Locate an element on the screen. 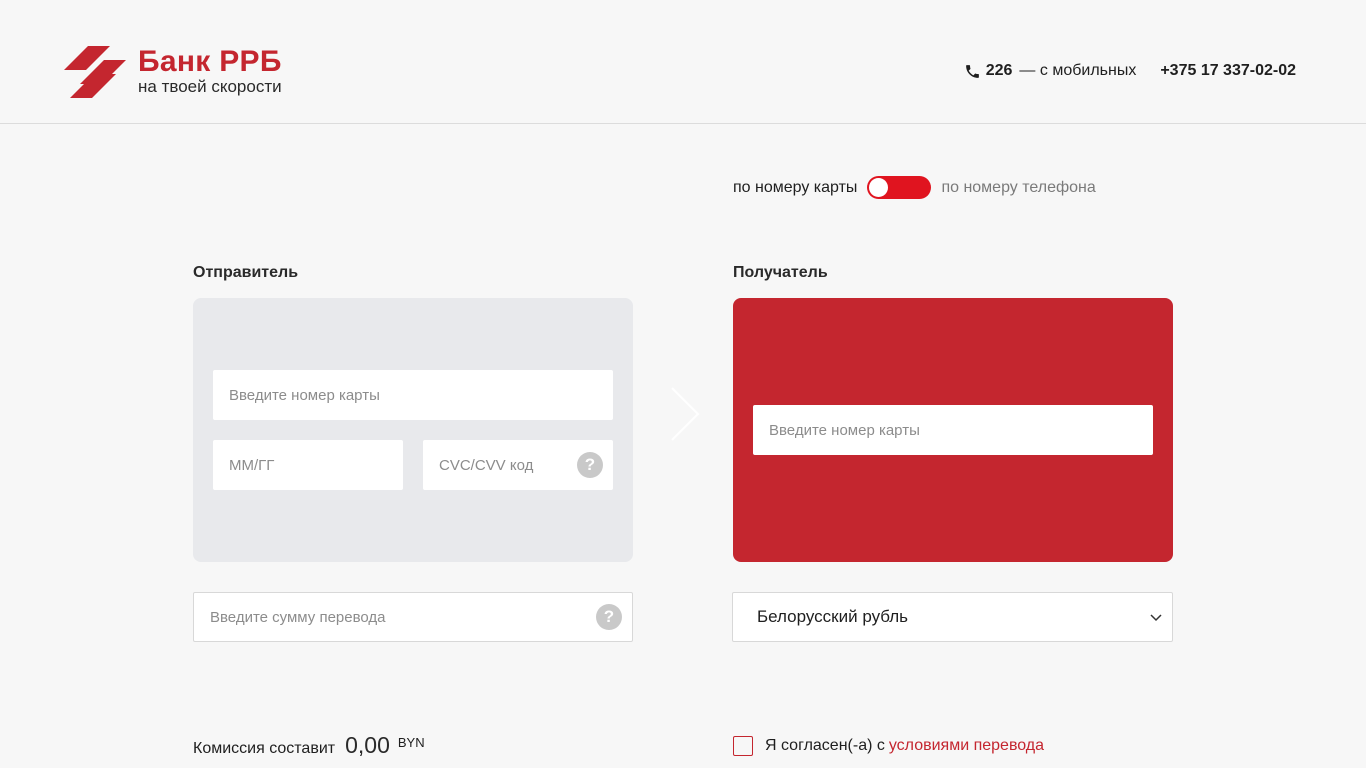 The image size is (1366, 768). transfer-mode-switch: по номеру карты по номеру телефона is located at coordinates (914, 187).